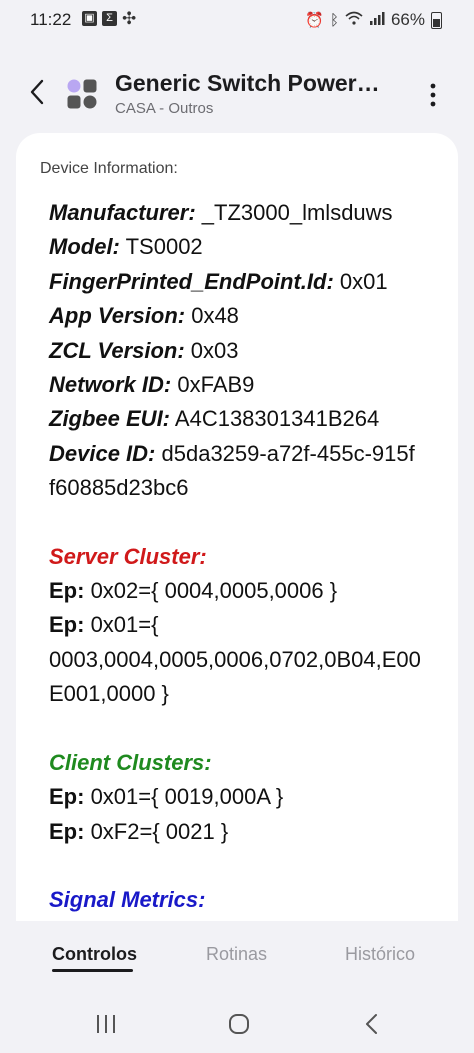 The image size is (474, 1053). What do you see at coordinates (119, 488) in the screenshot?
I see `info-row-device-id-continuation: f60885d23bc6` at bounding box center [119, 488].